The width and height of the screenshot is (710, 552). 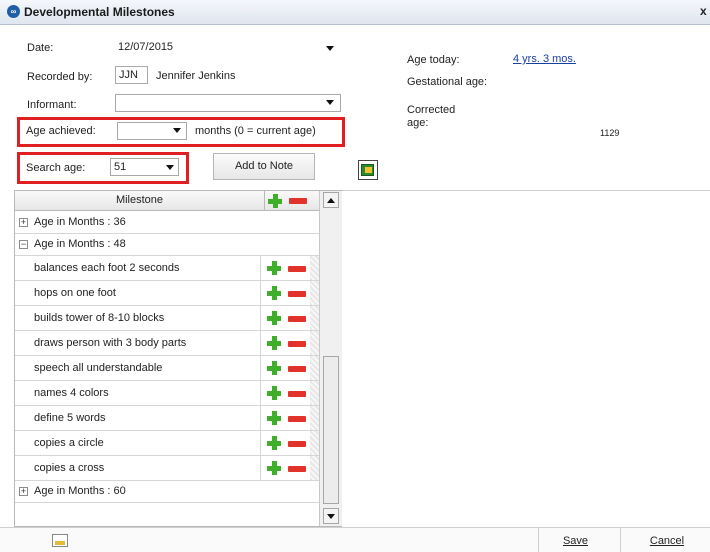 I want to click on arrow-up-icon, so click(x=331, y=200).